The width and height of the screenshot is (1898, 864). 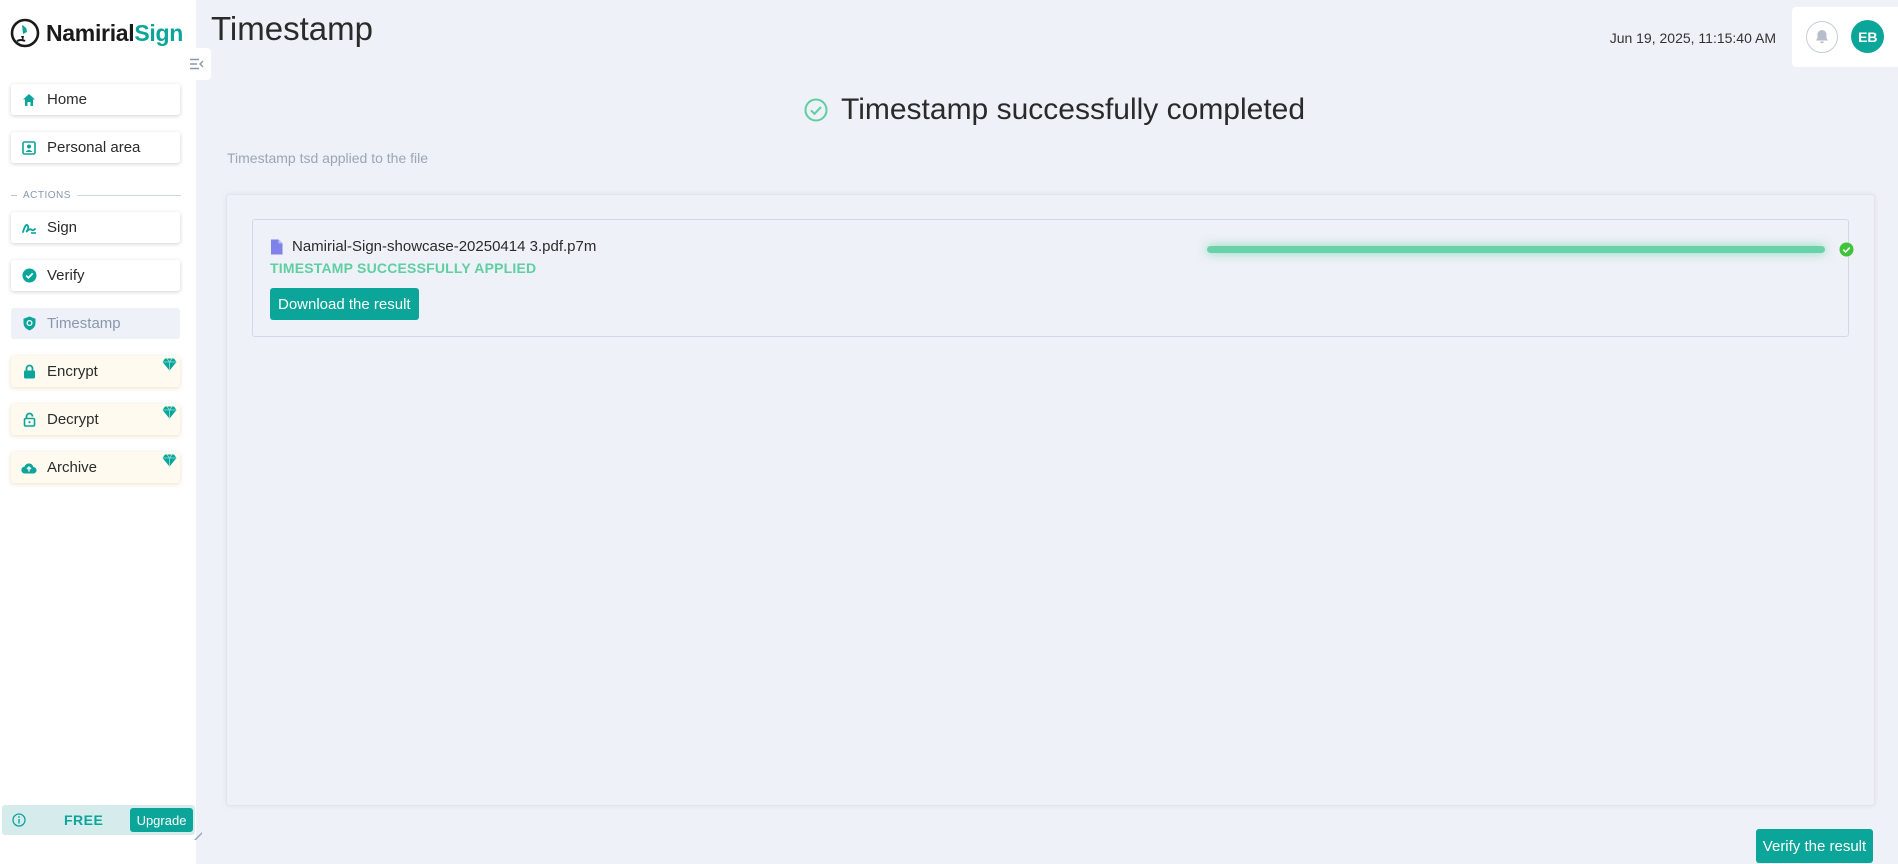 What do you see at coordinates (84, 820) in the screenshot?
I see `plan-label: FREE` at bounding box center [84, 820].